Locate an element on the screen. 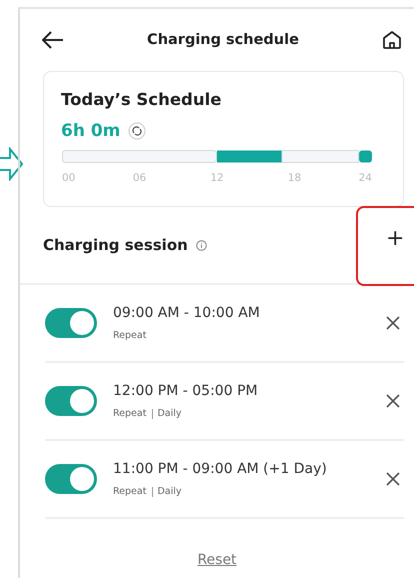 The width and height of the screenshot is (414, 578). hour-label: 24 is located at coordinates (365, 178).